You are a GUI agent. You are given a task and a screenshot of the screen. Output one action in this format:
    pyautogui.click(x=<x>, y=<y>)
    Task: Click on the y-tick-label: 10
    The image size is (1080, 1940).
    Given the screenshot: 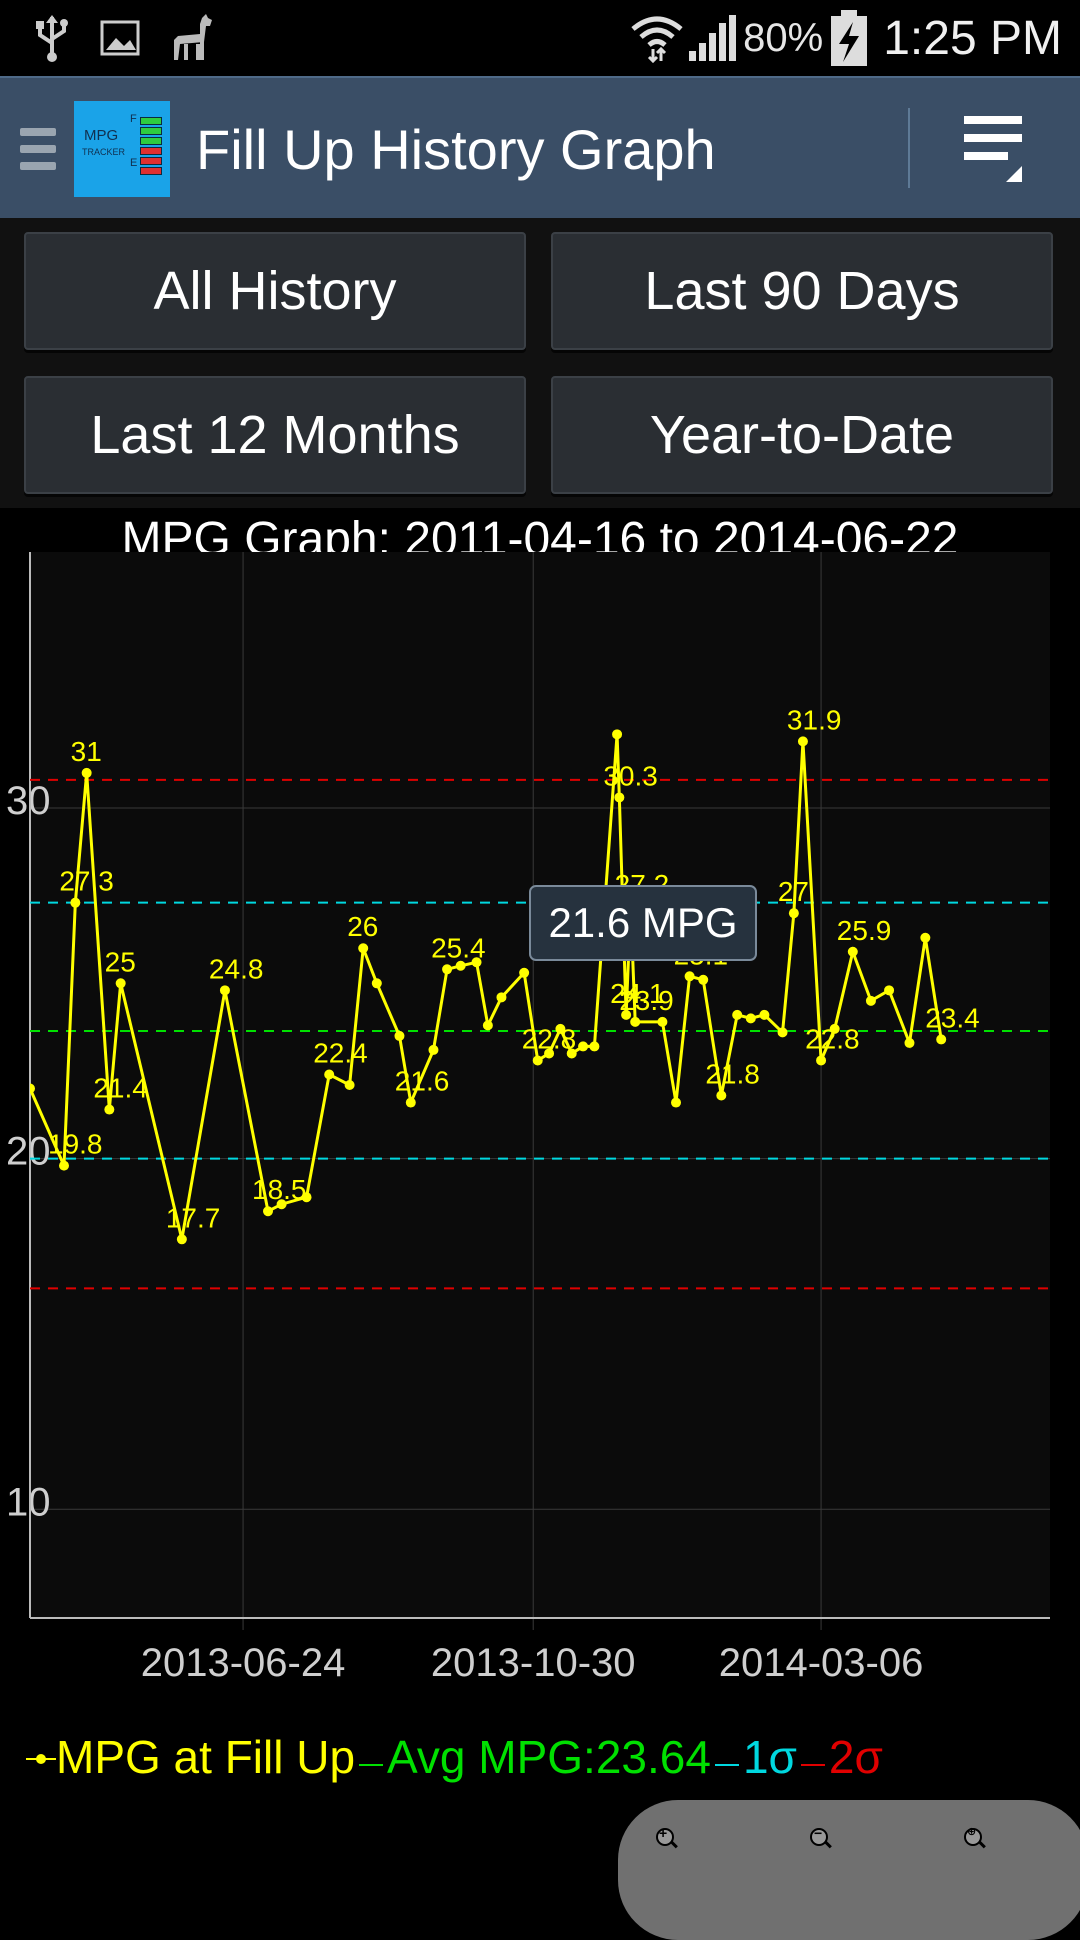 What is the action you would take?
    pyautogui.click(x=28, y=1502)
    